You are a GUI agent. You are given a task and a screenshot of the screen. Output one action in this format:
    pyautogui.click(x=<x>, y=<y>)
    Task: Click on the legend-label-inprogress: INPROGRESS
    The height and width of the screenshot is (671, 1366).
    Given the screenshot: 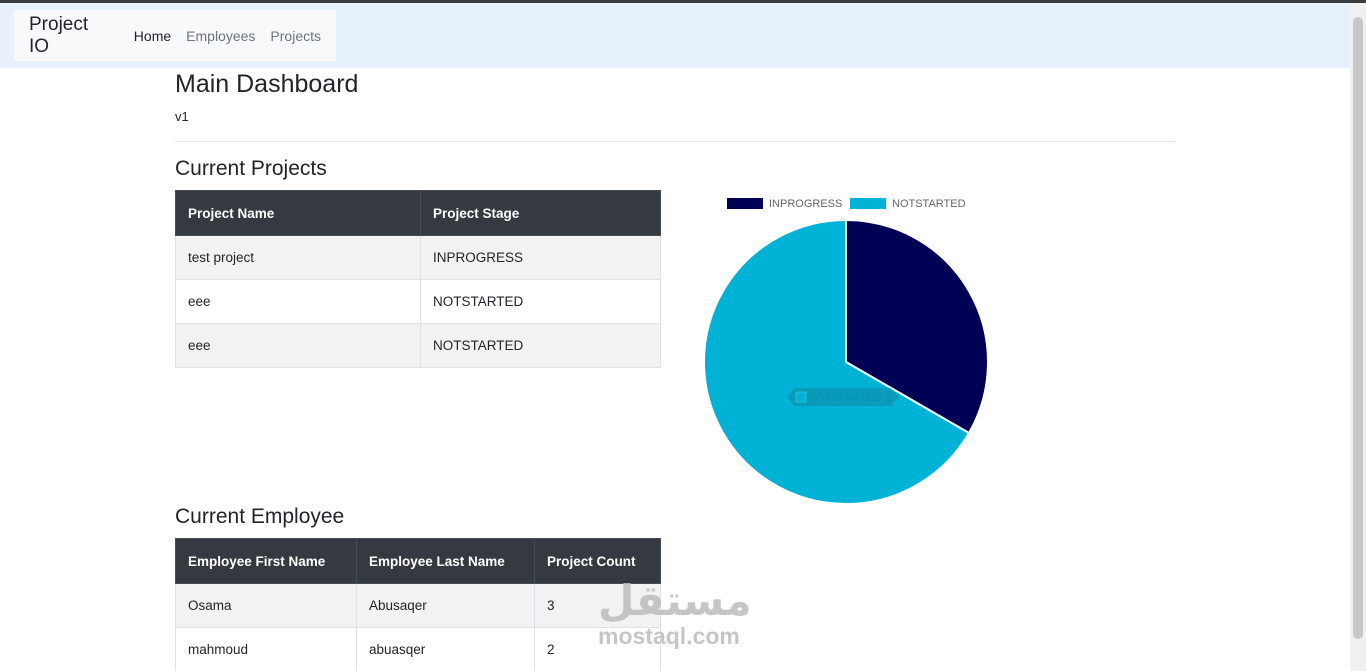 What is the action you would take?
    pyautogui.click(x=805, y=204)
    